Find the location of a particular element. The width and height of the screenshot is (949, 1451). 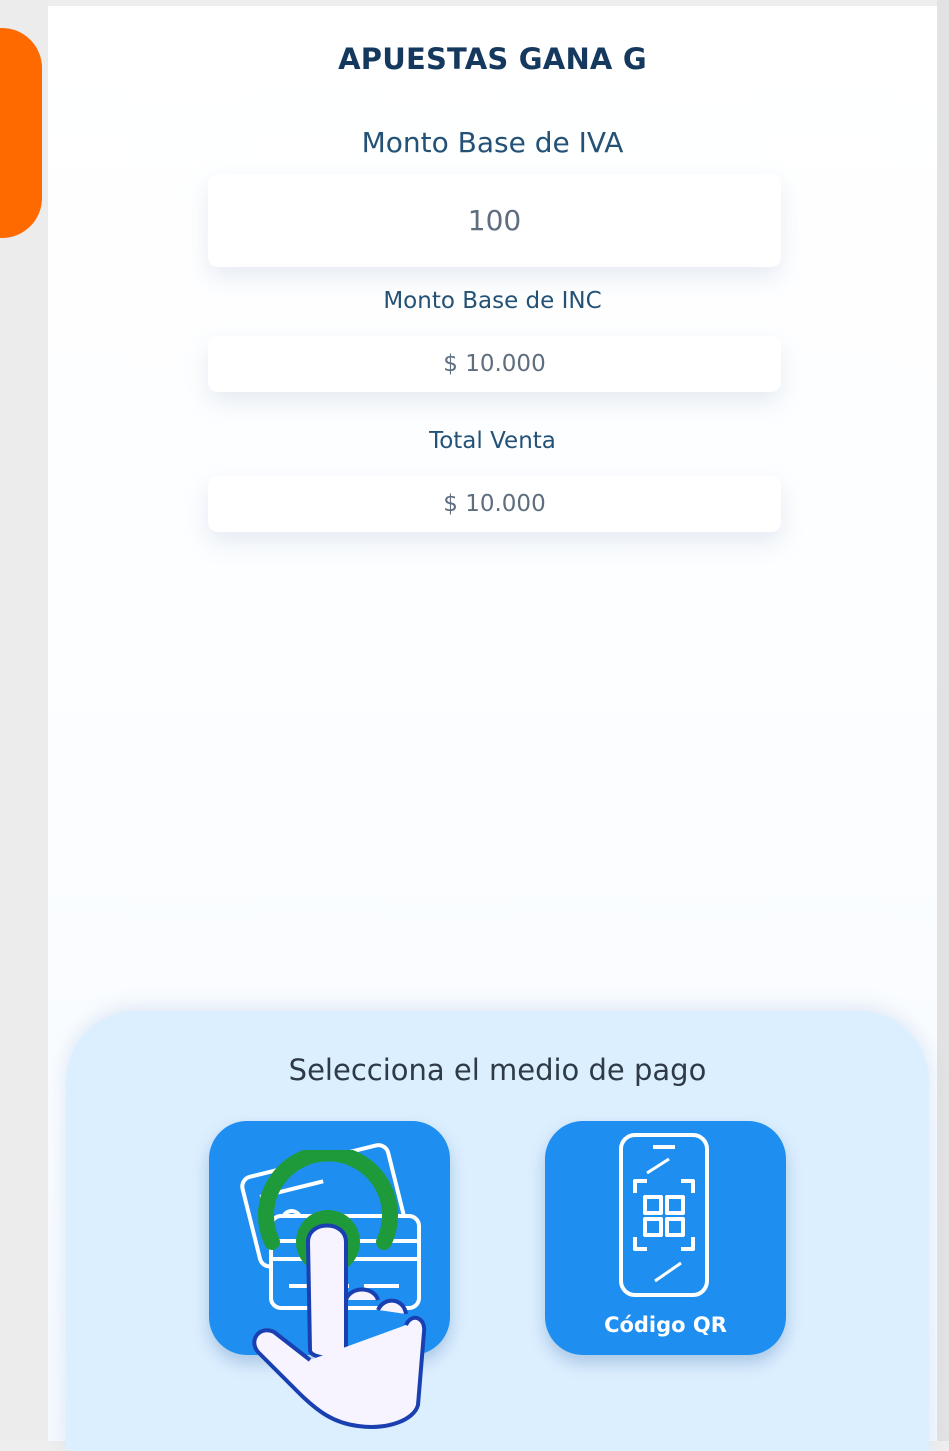

payment-method-title: Selecciona el medio de pago is located at coordinates (497, 1070).